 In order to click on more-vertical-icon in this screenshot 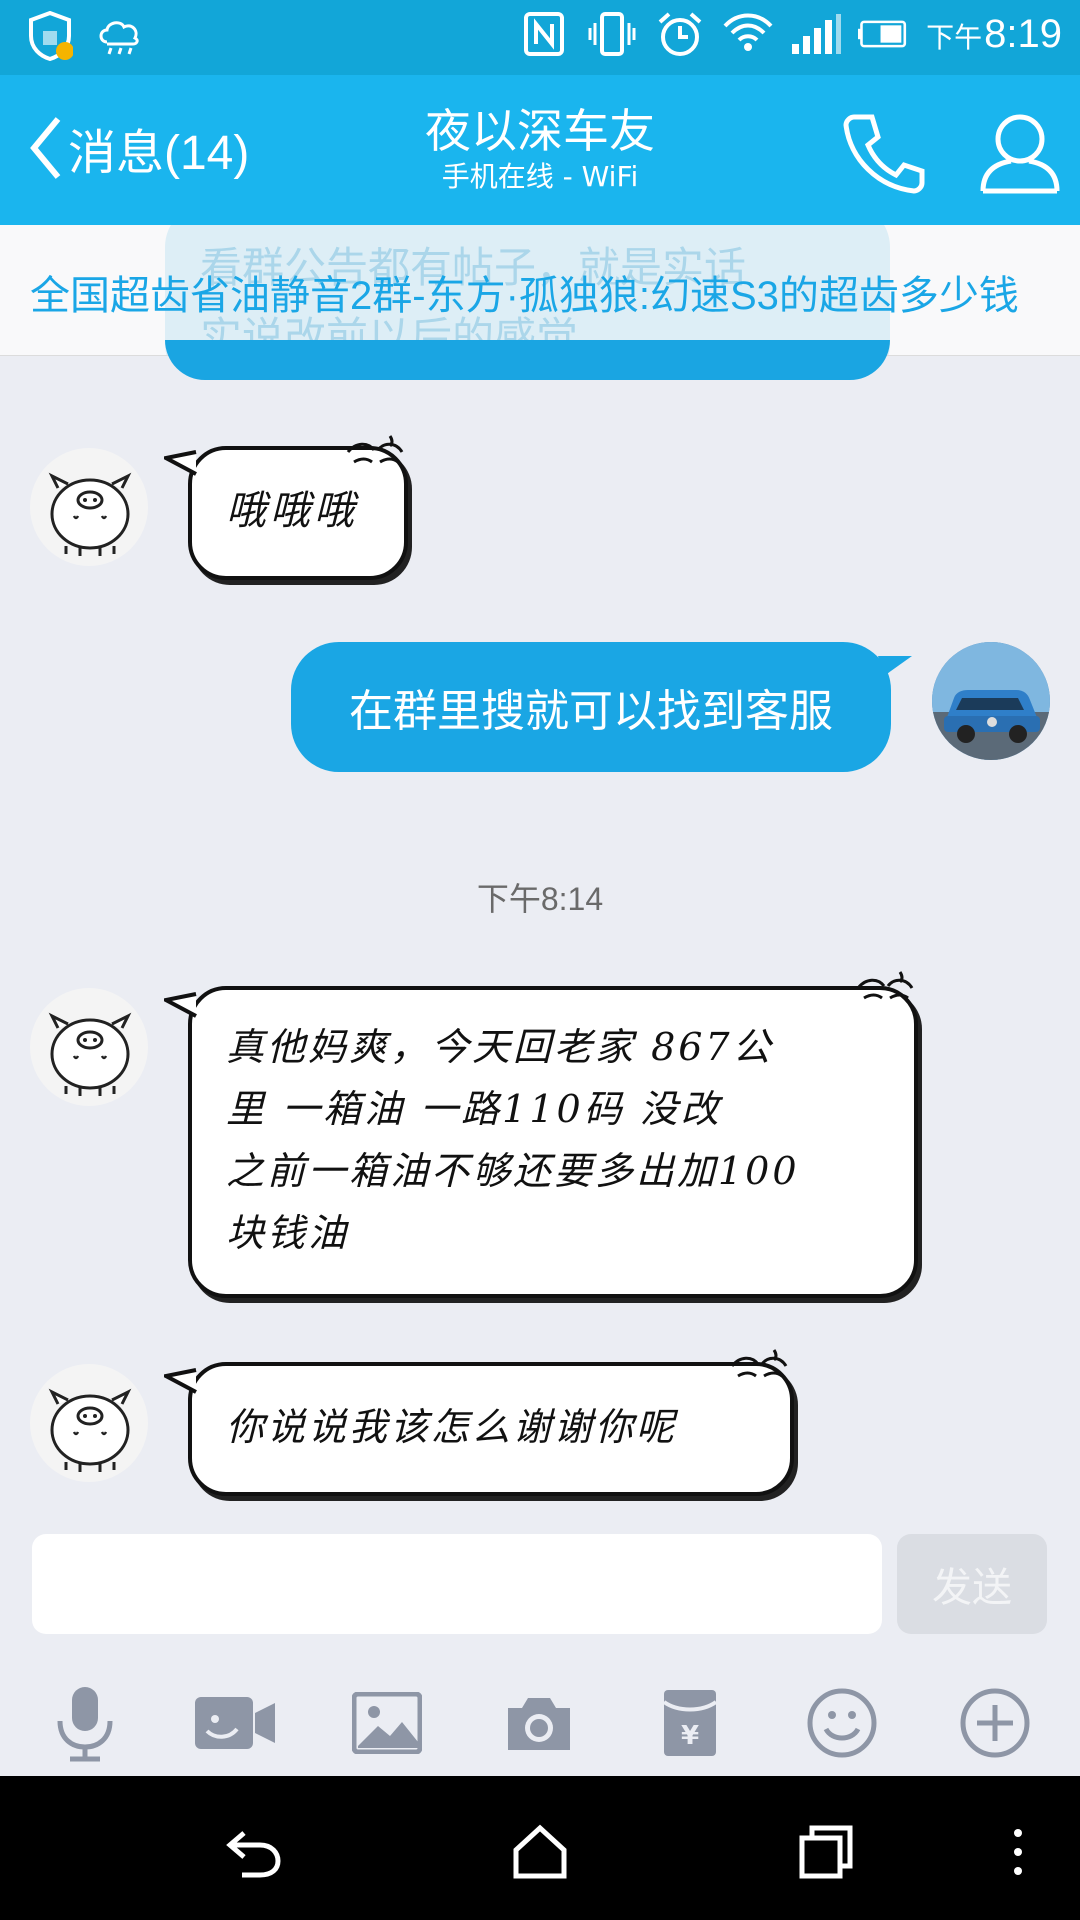, I will do `click(1018, 1852)`.